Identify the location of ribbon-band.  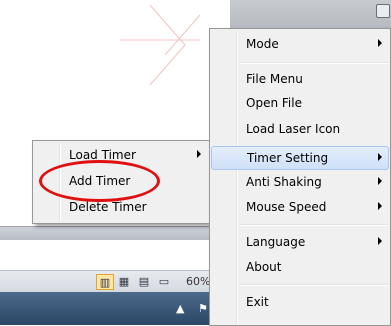
(110, 233).